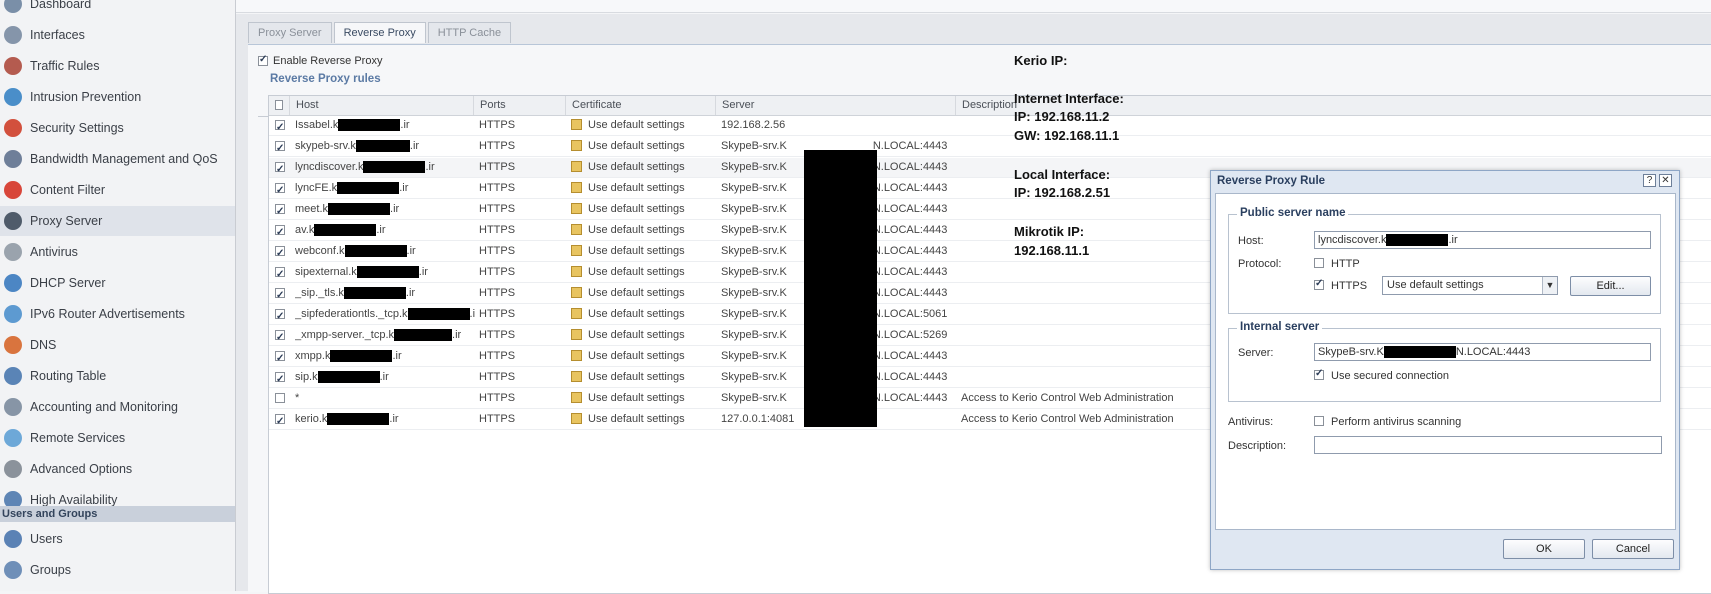 The image size is (1711, 594). I want to click on row-host: lyncFE.k .ir, so click(385, 188).